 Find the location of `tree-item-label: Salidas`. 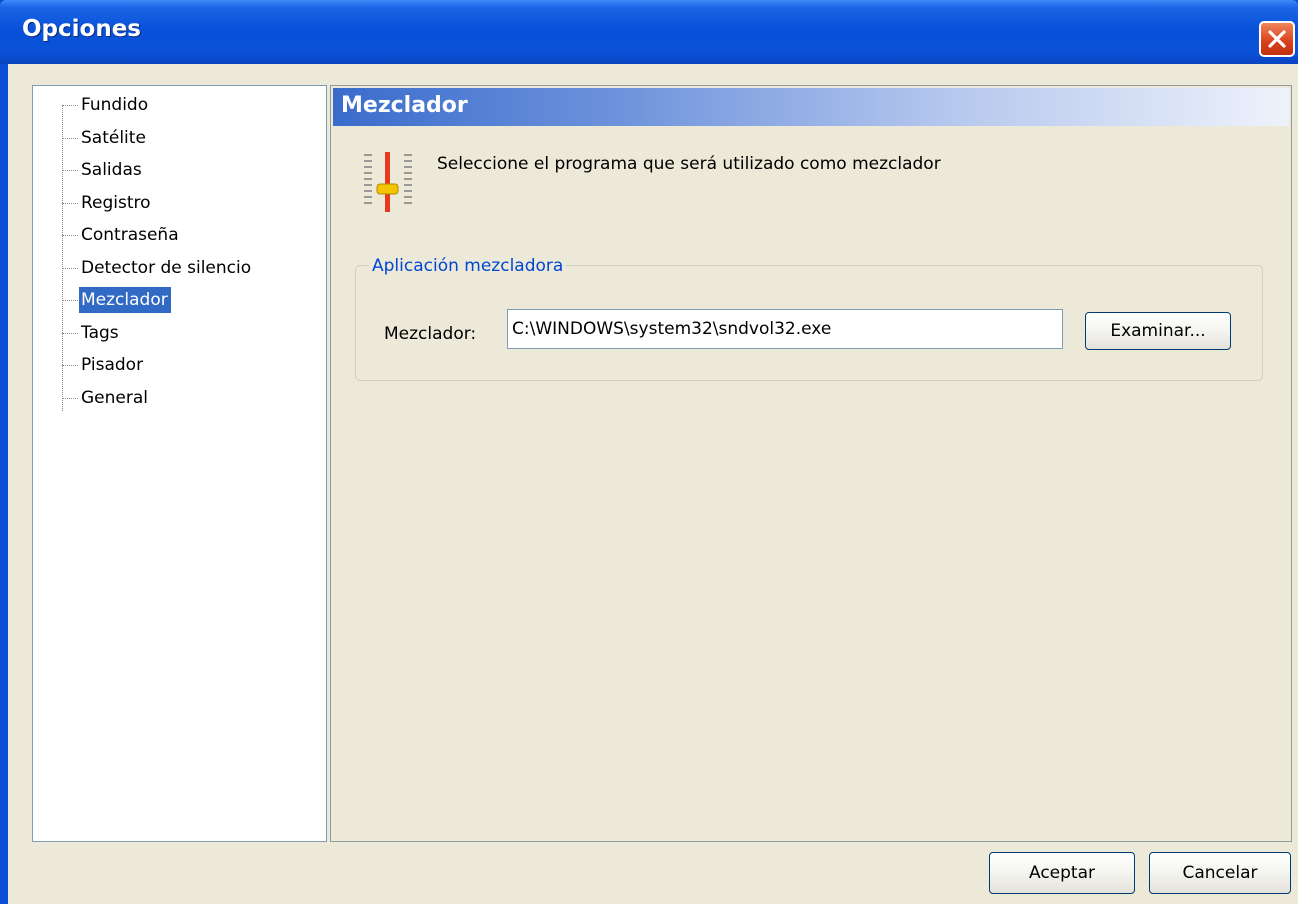

tree-item-label: Salidas is located at coordinates (111, 170).